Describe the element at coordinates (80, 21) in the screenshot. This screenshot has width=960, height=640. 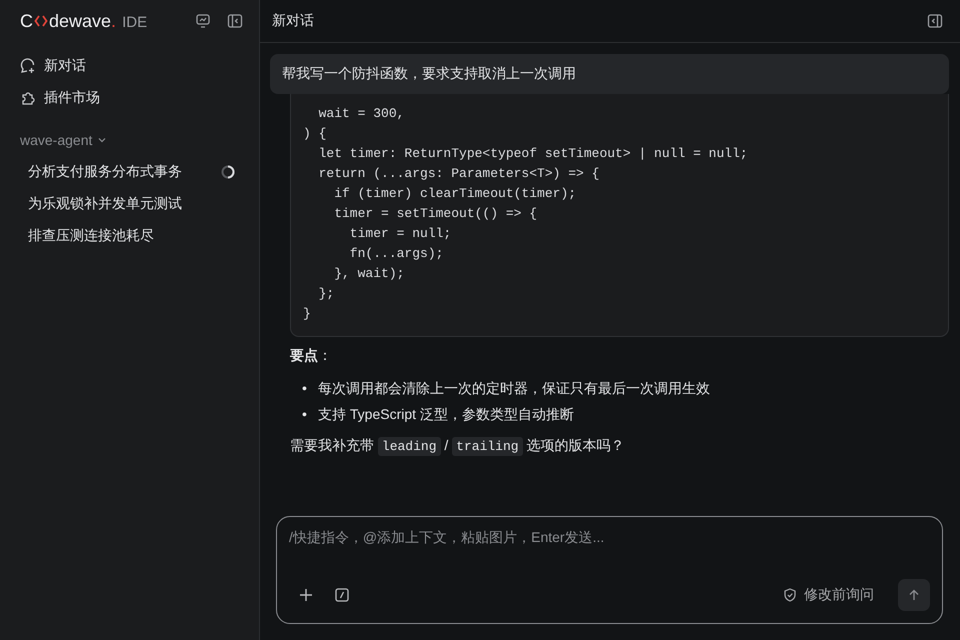
I see `logo-text: dewave` at that location.